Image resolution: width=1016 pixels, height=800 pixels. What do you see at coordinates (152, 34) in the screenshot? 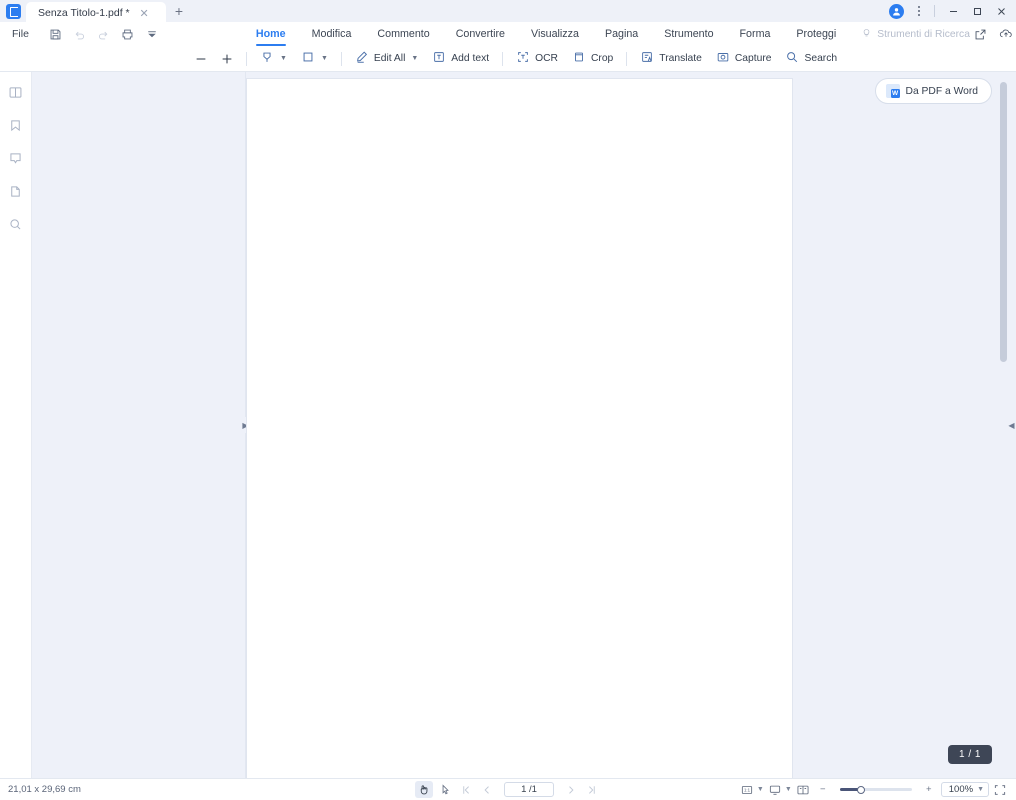
I see `quick-access-dropdown-icon` at bounding box center [152, 34].